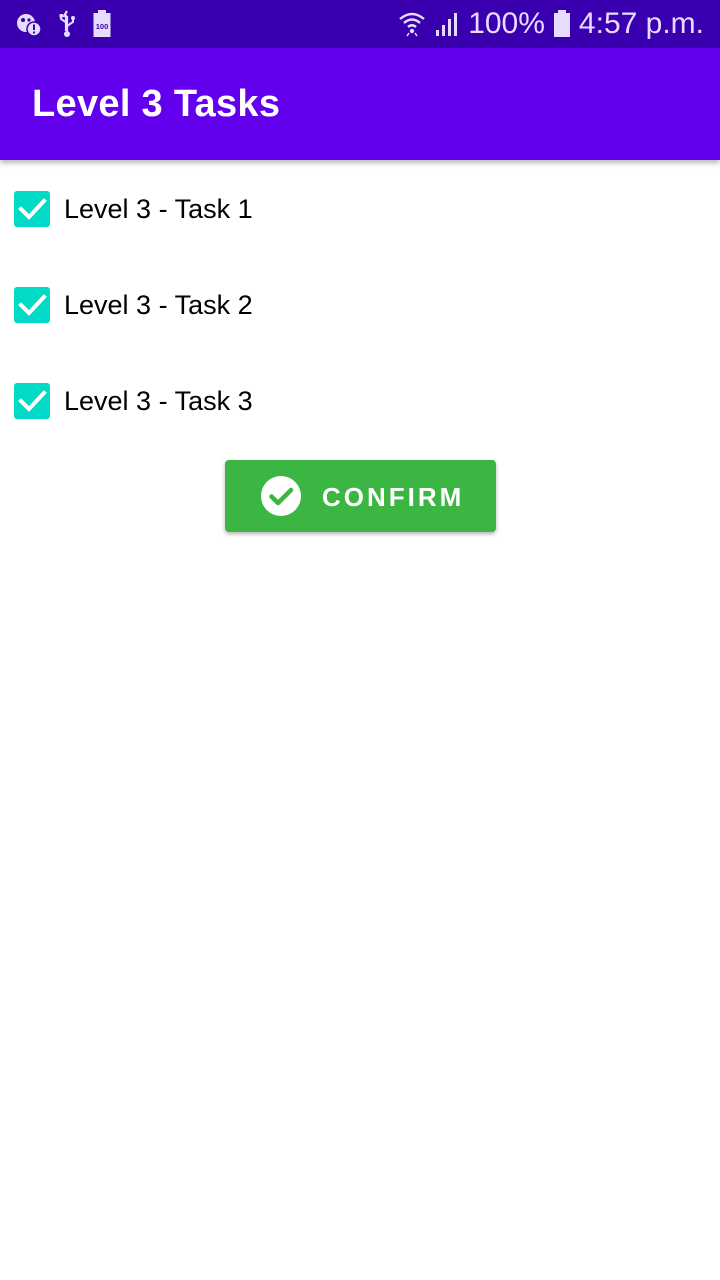 The height and width of the screenshot is (1280, 720). What do you see at coordinates (447, 24) in the screenshot?
I see `signal-icon` at bounding box center [447, 24].